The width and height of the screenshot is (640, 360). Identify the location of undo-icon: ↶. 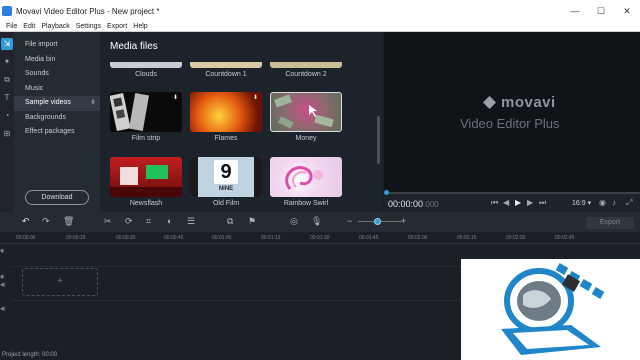
(26, 221).